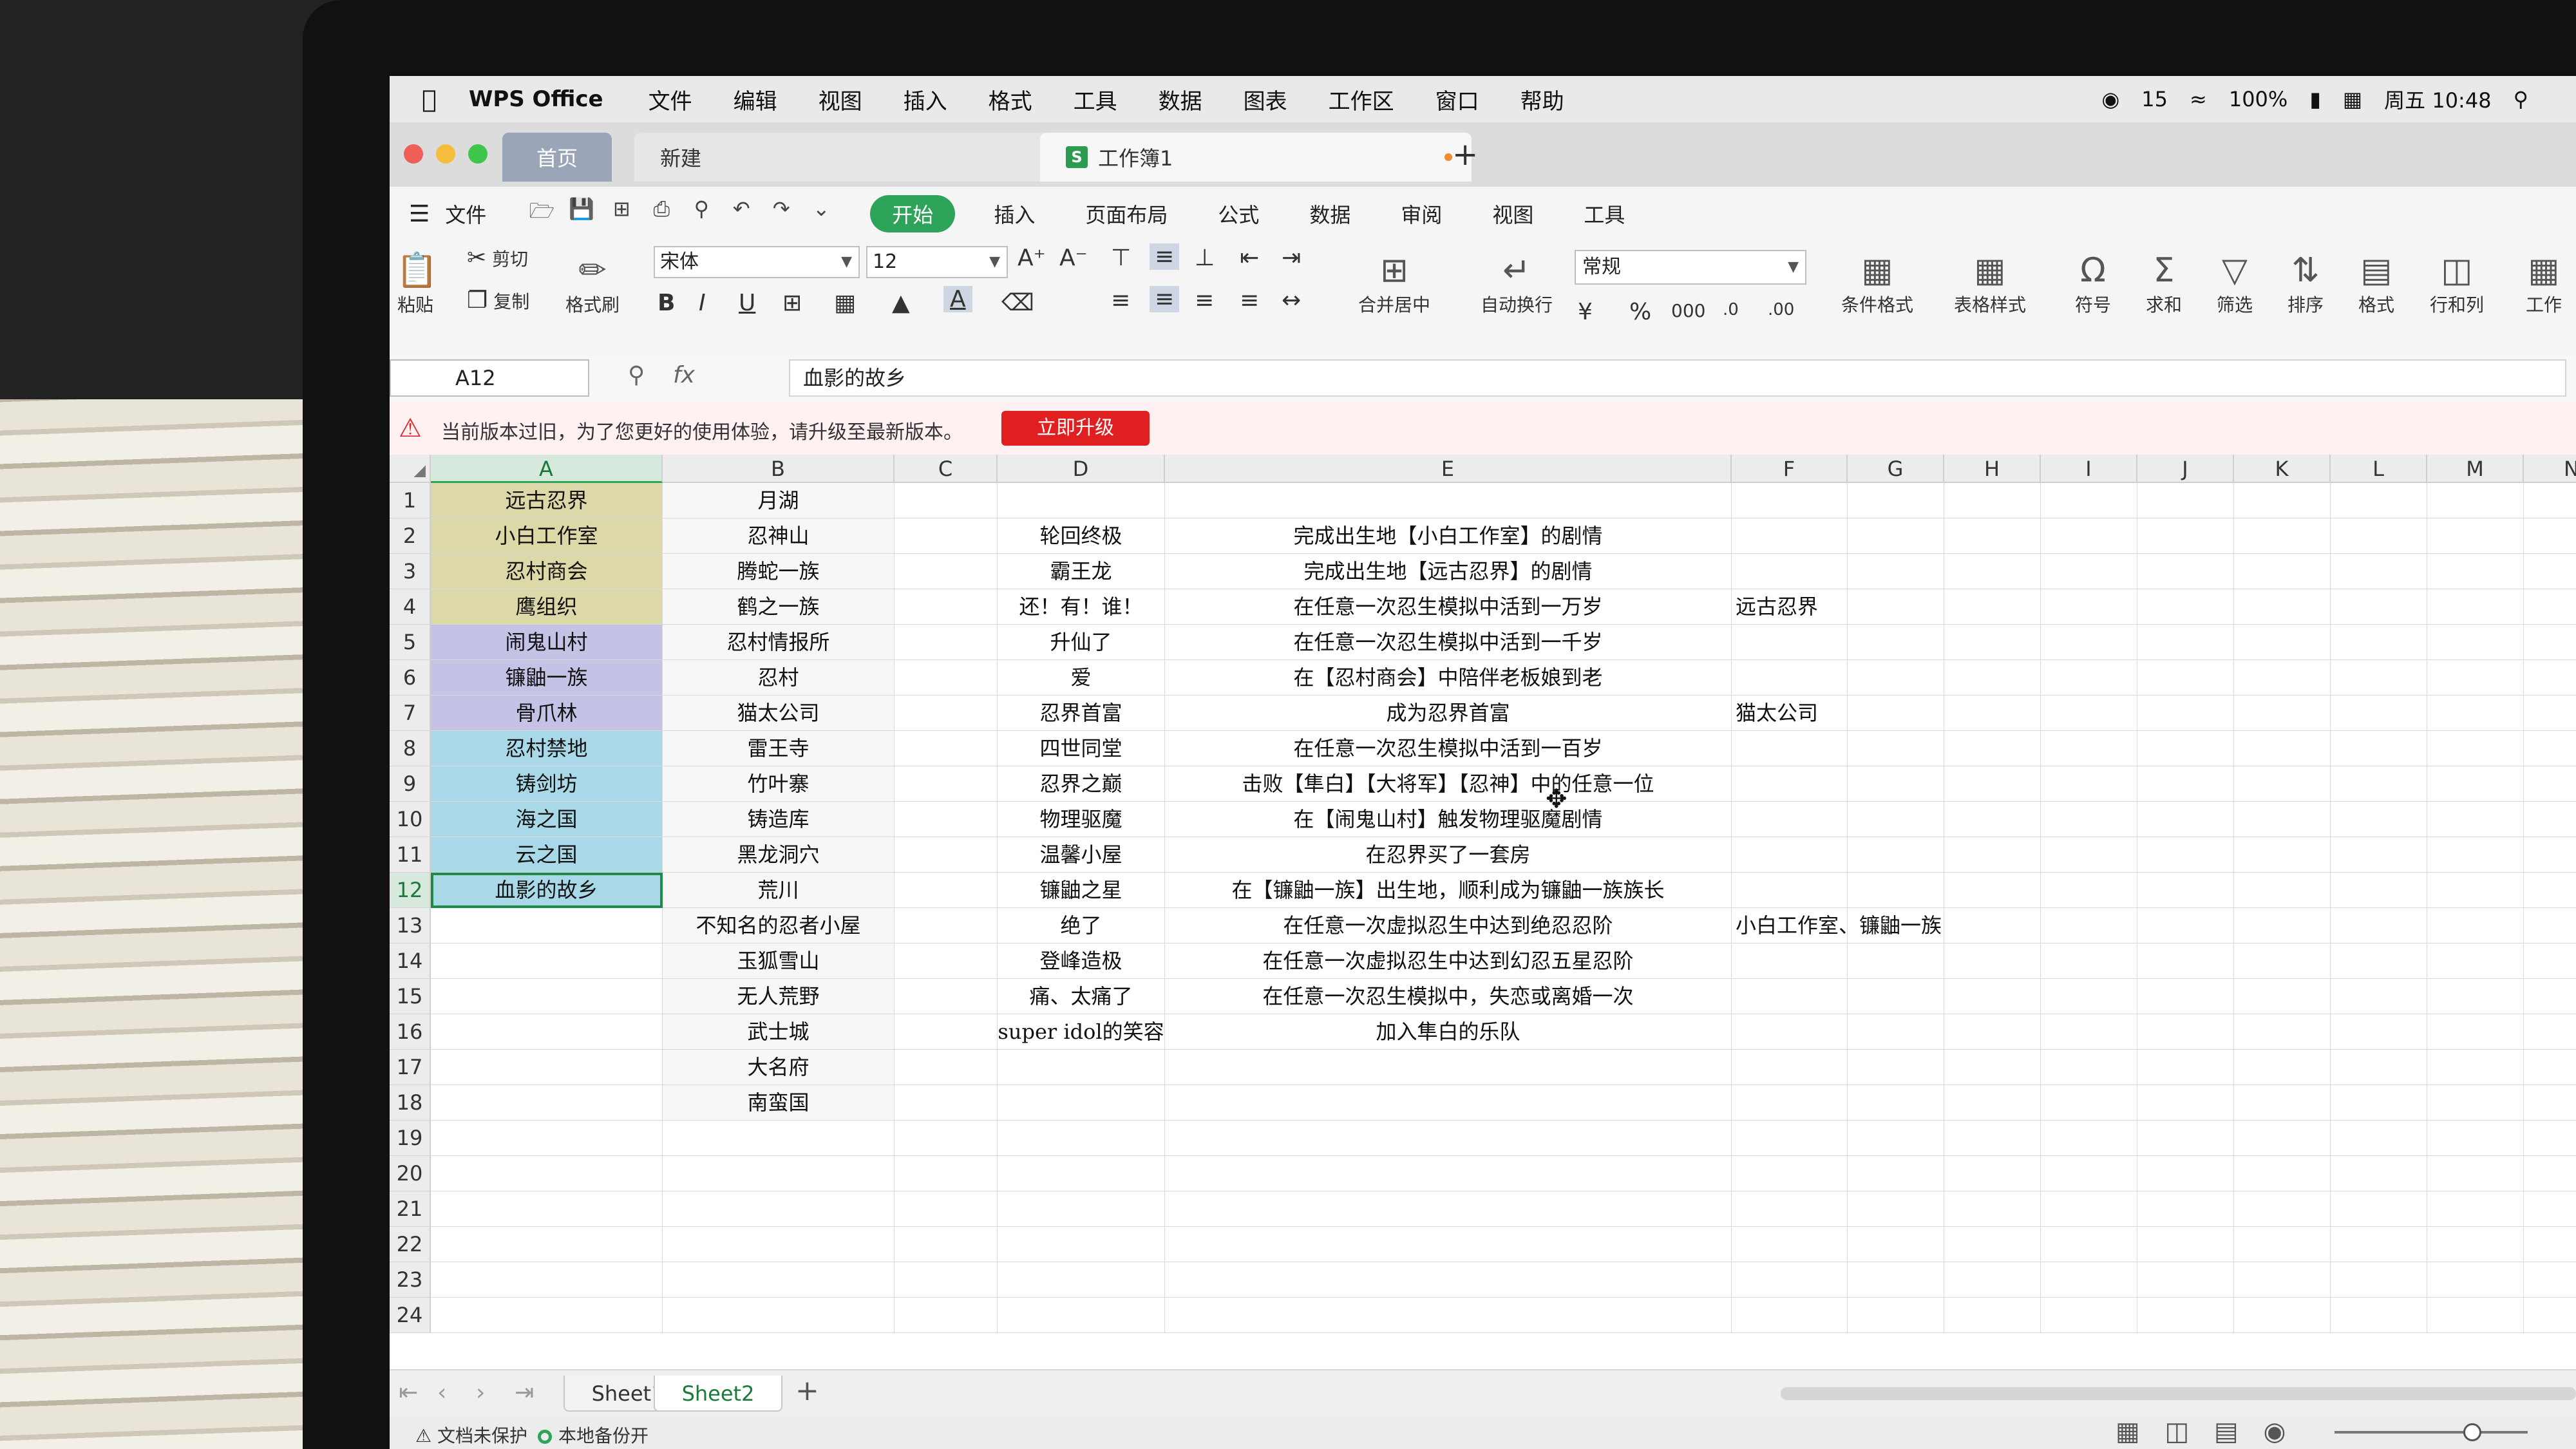  What do you see at coordinates (1896, 1173) in the screenshot?
I see `cell-g20` at bounding box center [1896, 1173].